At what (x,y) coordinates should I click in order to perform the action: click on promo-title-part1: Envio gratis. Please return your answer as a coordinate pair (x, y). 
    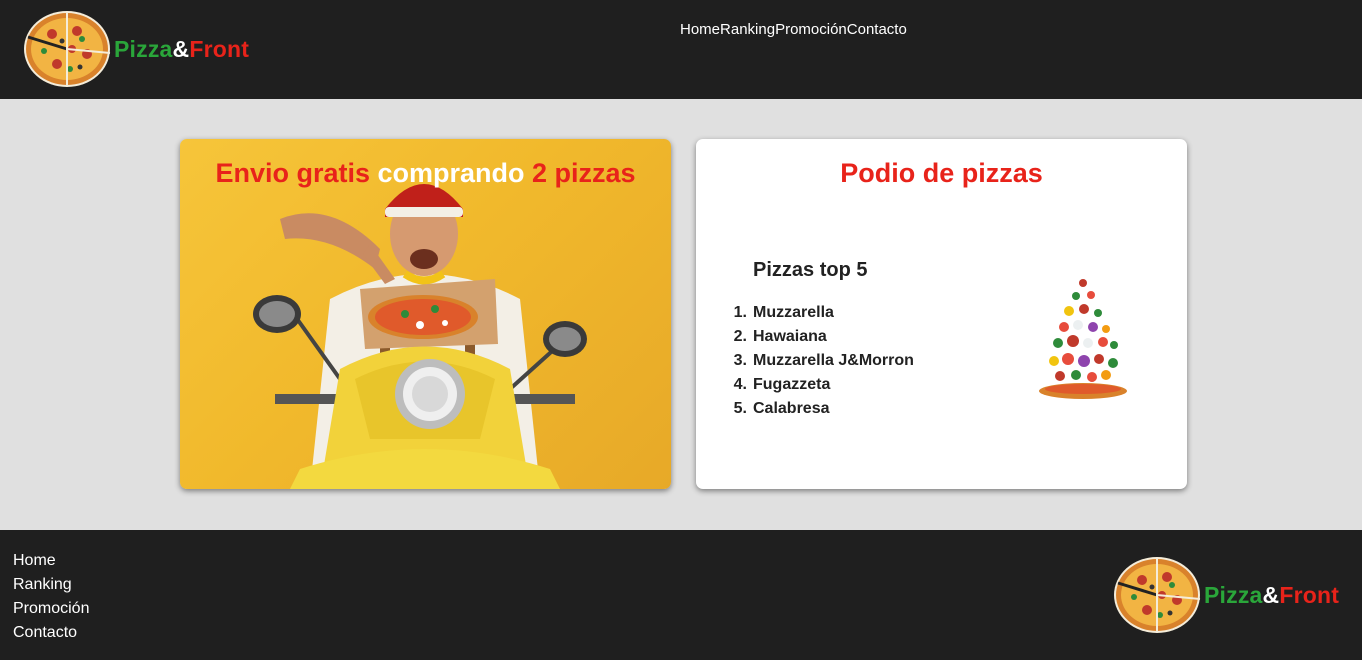
    Looking at the image, I should click on (296, 173).